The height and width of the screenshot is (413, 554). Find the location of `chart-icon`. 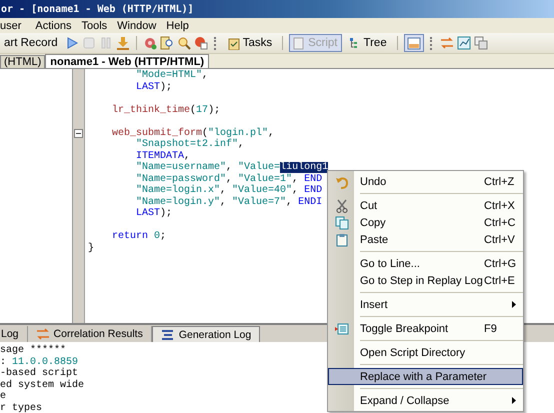

chart-icon is located at coordinates (463, 43).